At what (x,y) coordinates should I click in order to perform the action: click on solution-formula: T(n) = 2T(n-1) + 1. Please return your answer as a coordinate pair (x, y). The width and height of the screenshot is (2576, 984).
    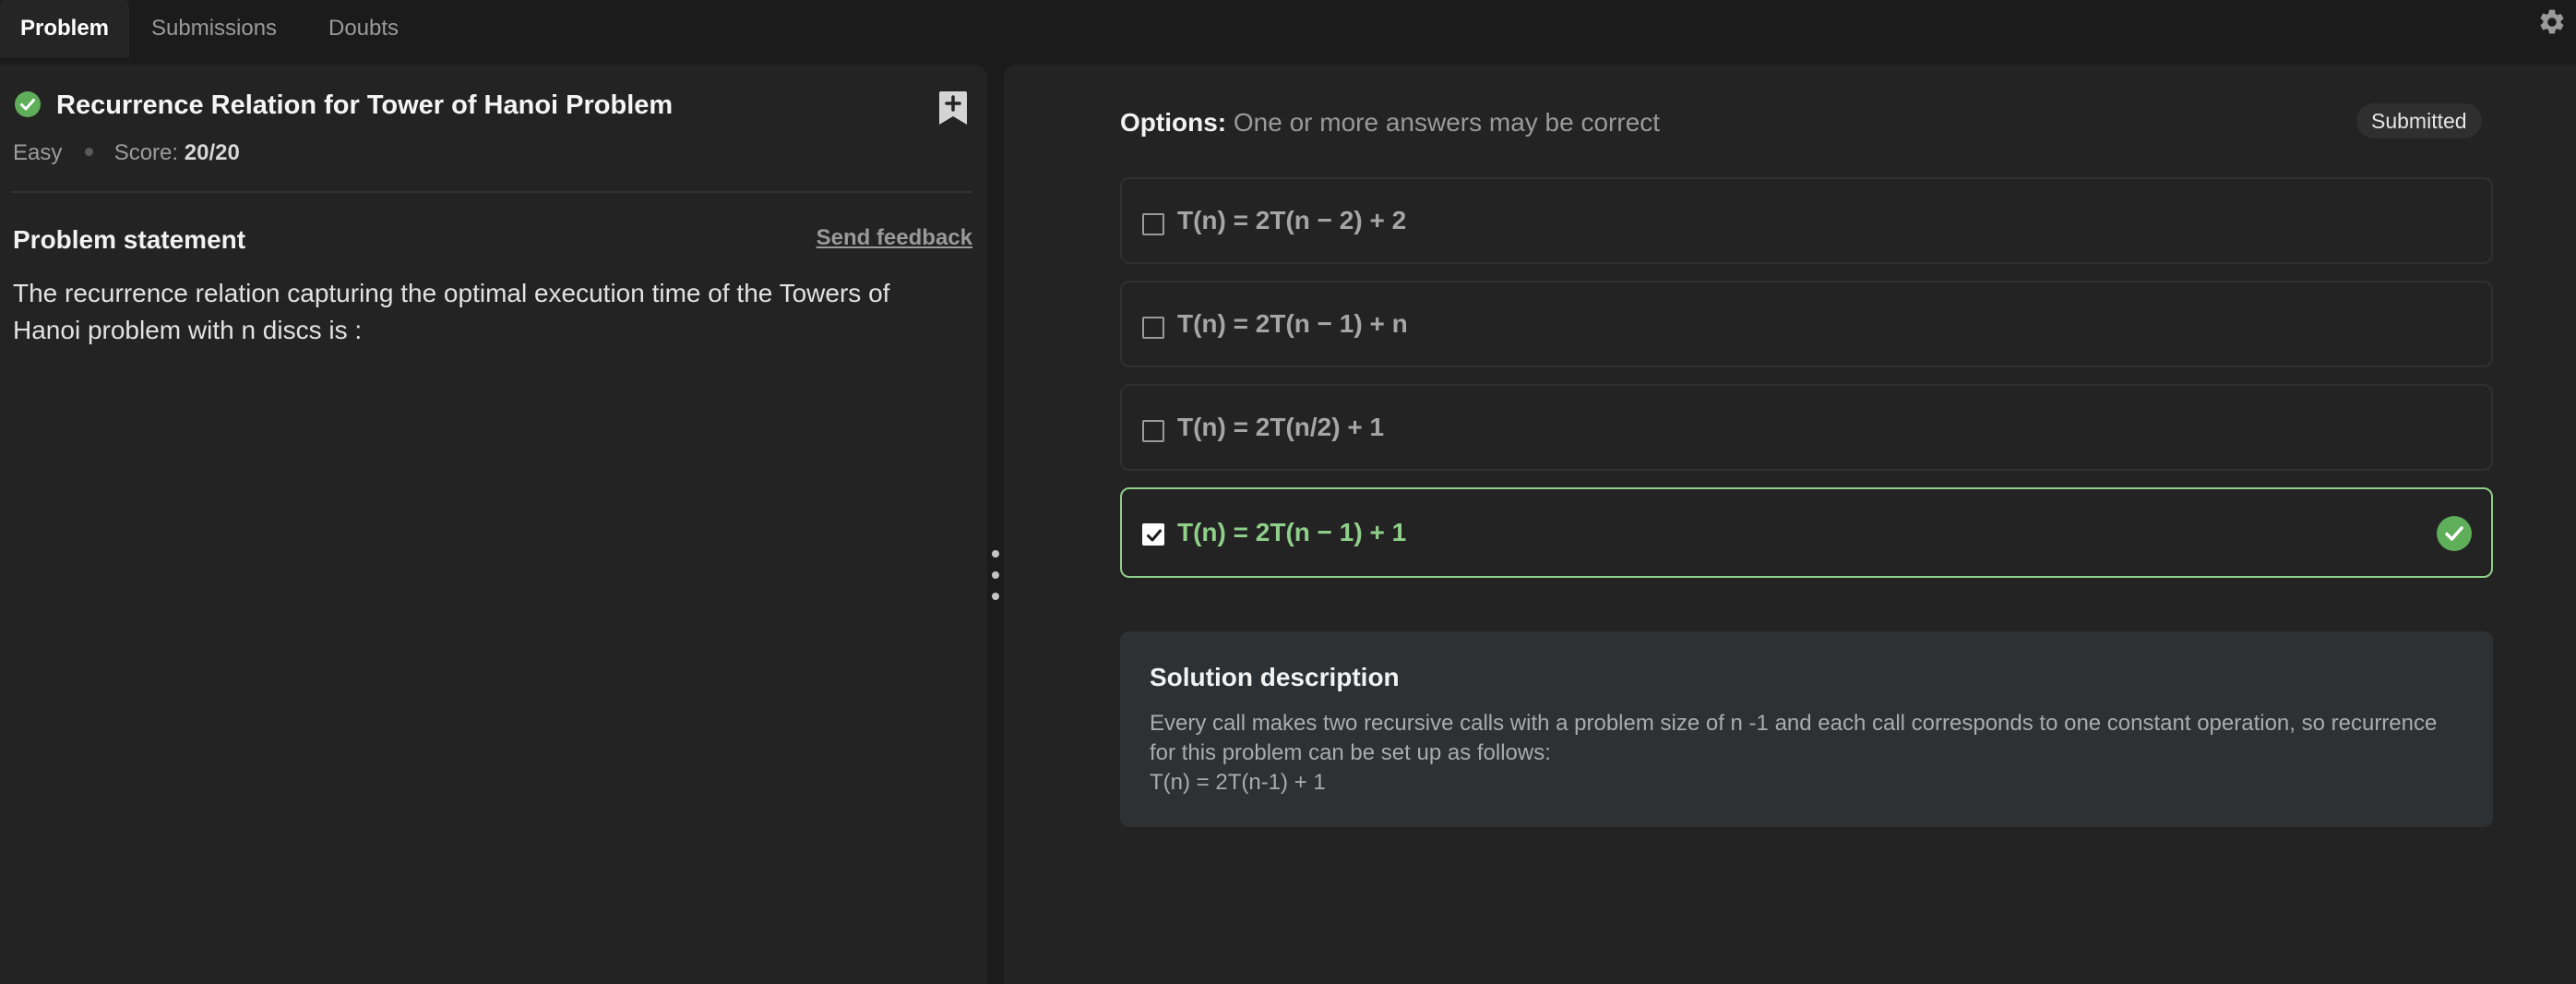
    Looking at the image, I should click on (1238, 782).